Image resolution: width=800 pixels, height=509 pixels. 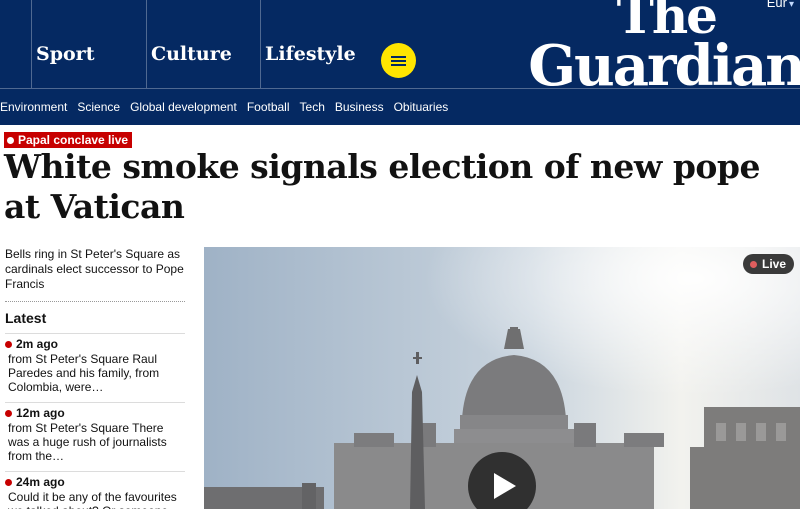 I want to click on subnav-link-football: Football, so click(x=268, y=107).